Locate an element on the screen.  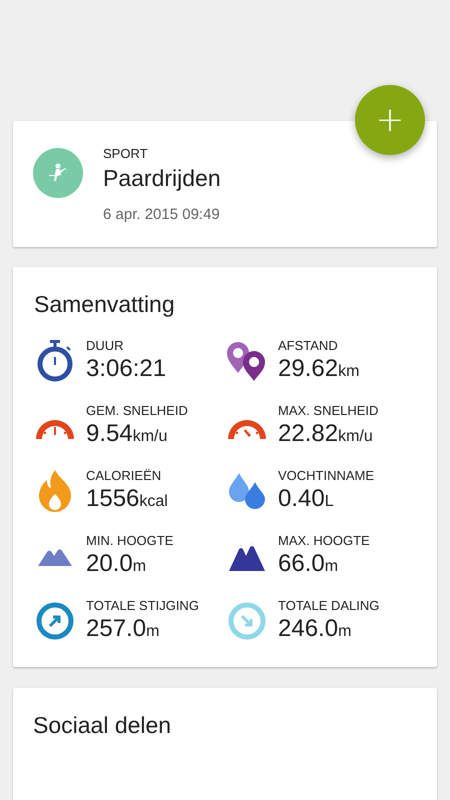
stat-label: CALORIEËN is located at coordinates (124, 475).